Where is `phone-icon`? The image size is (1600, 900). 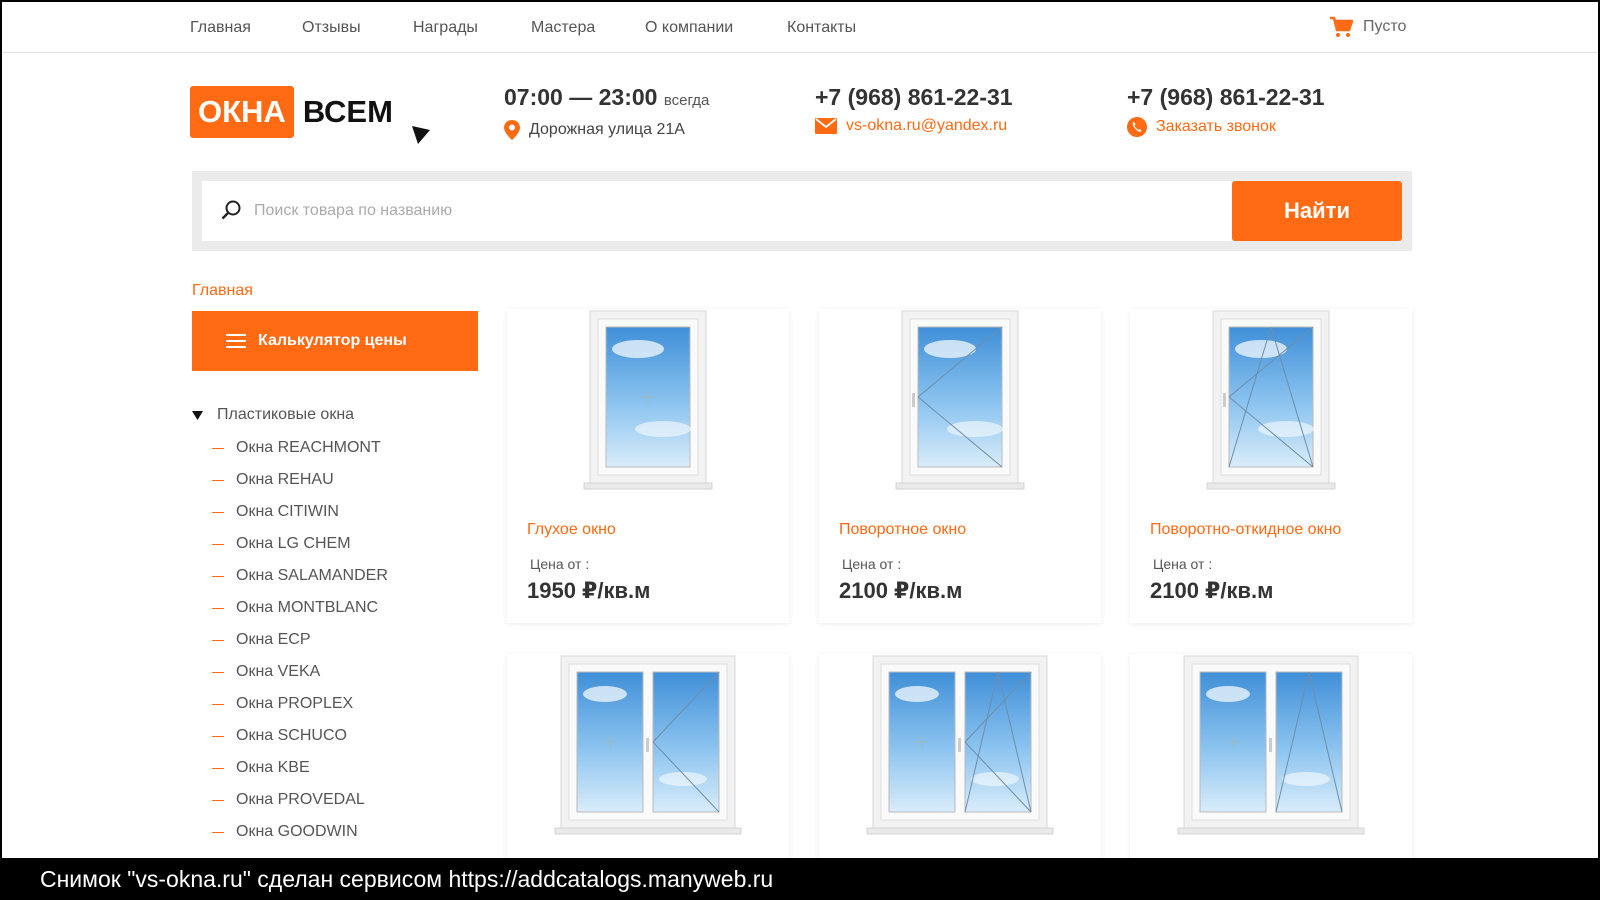 phone-icon is located at coordinates (1137, 127).